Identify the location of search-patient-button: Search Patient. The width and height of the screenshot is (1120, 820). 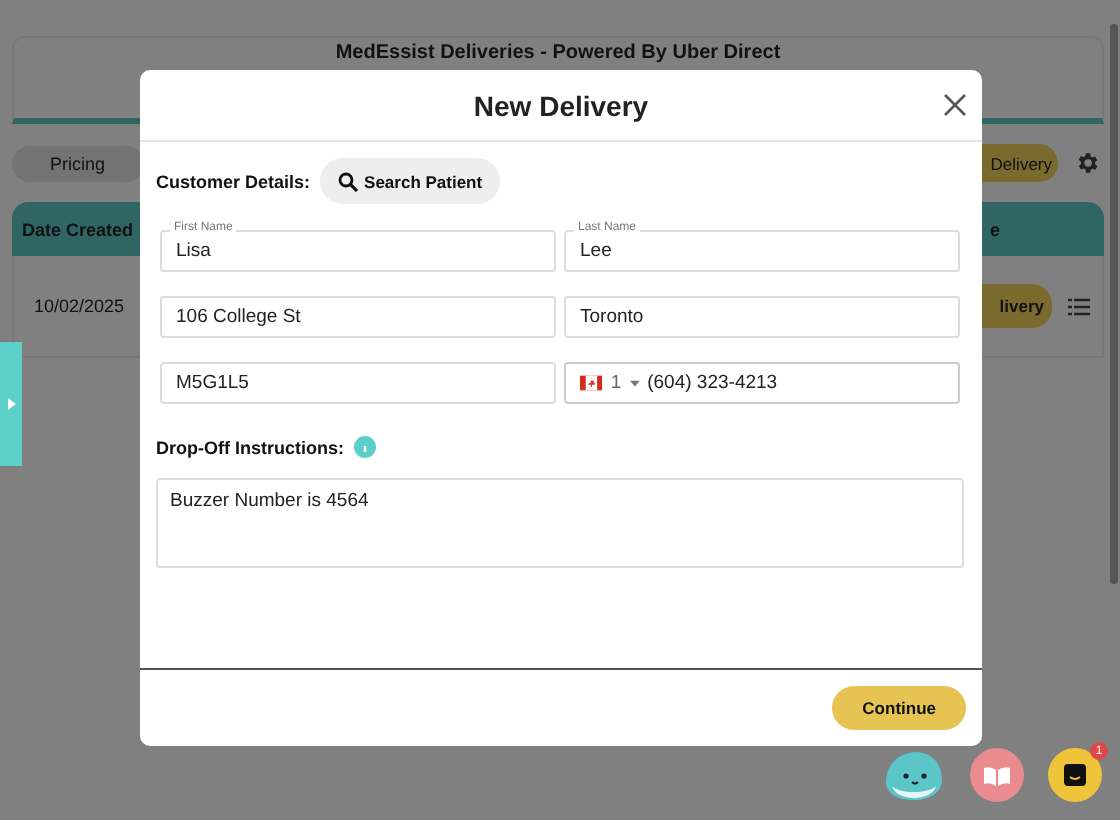
(410, 181).